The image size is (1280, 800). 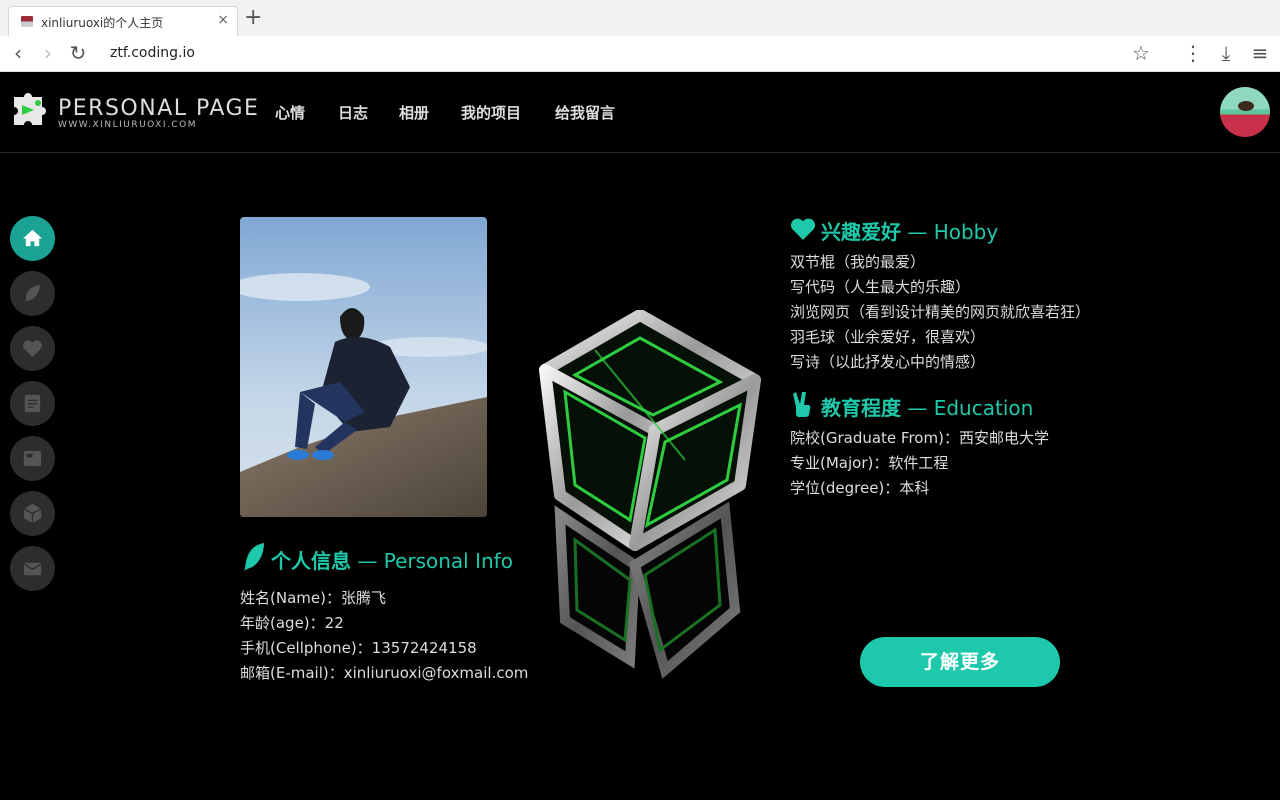 What do you see at coordinates (888, 337) in the screenshot?
I see `hobby-item: 羽毛球（业余爱好，很喜欢）` at bounding box center [888, 337].